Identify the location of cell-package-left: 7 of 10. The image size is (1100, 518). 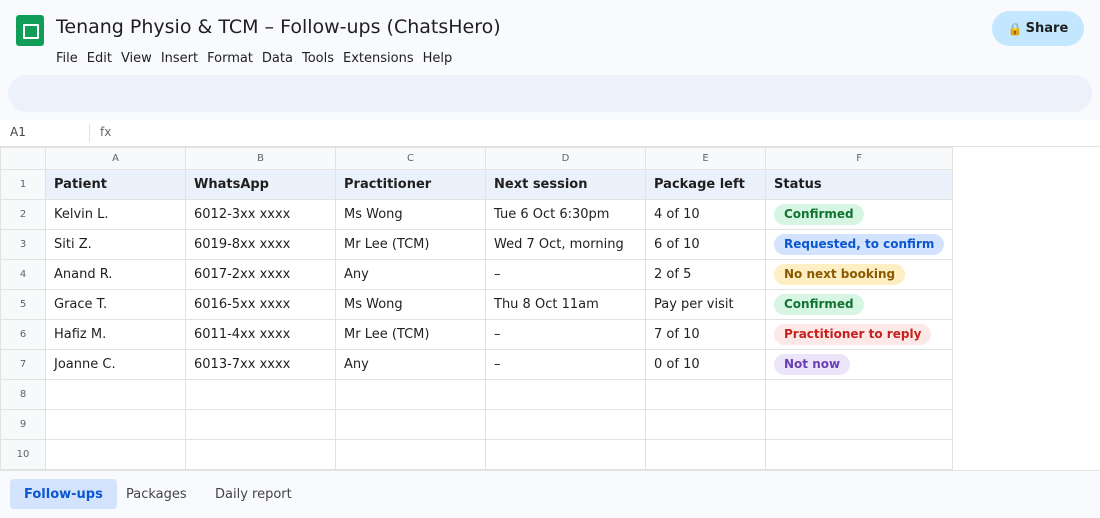
(705, 334).